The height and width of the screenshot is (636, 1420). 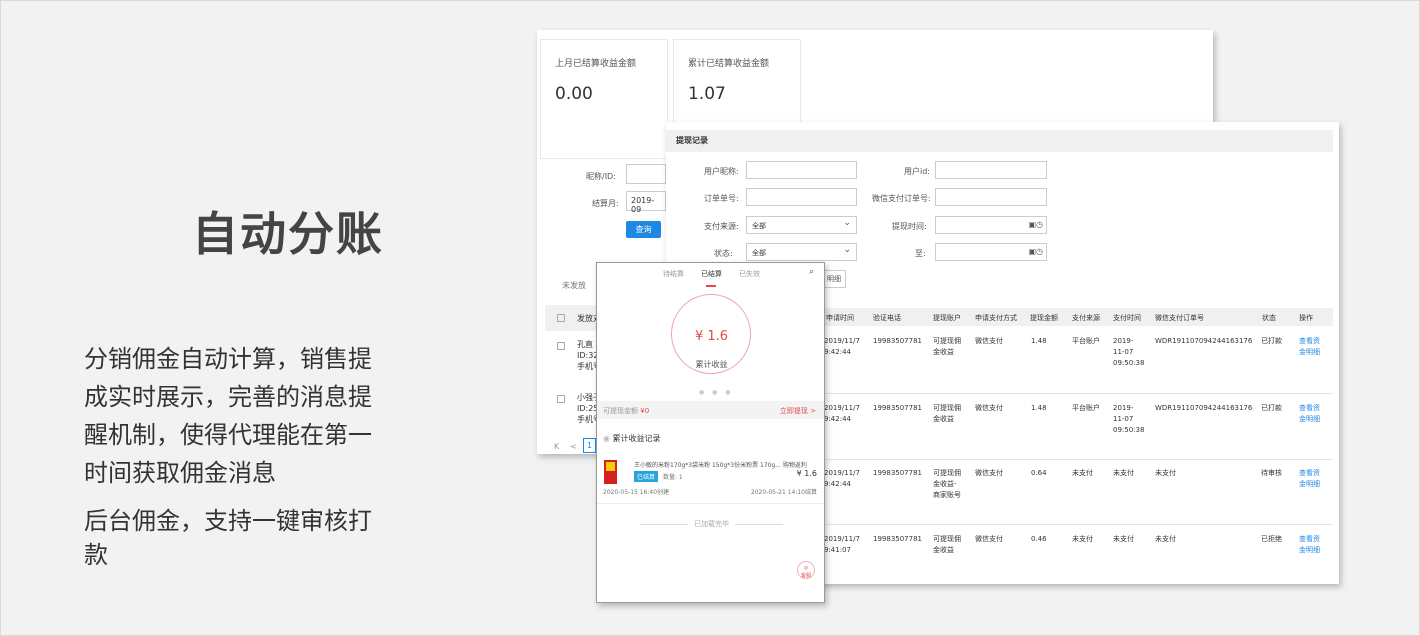 I want to click on withdraw-time-start: ▣◷, so click(x=991, y=225).